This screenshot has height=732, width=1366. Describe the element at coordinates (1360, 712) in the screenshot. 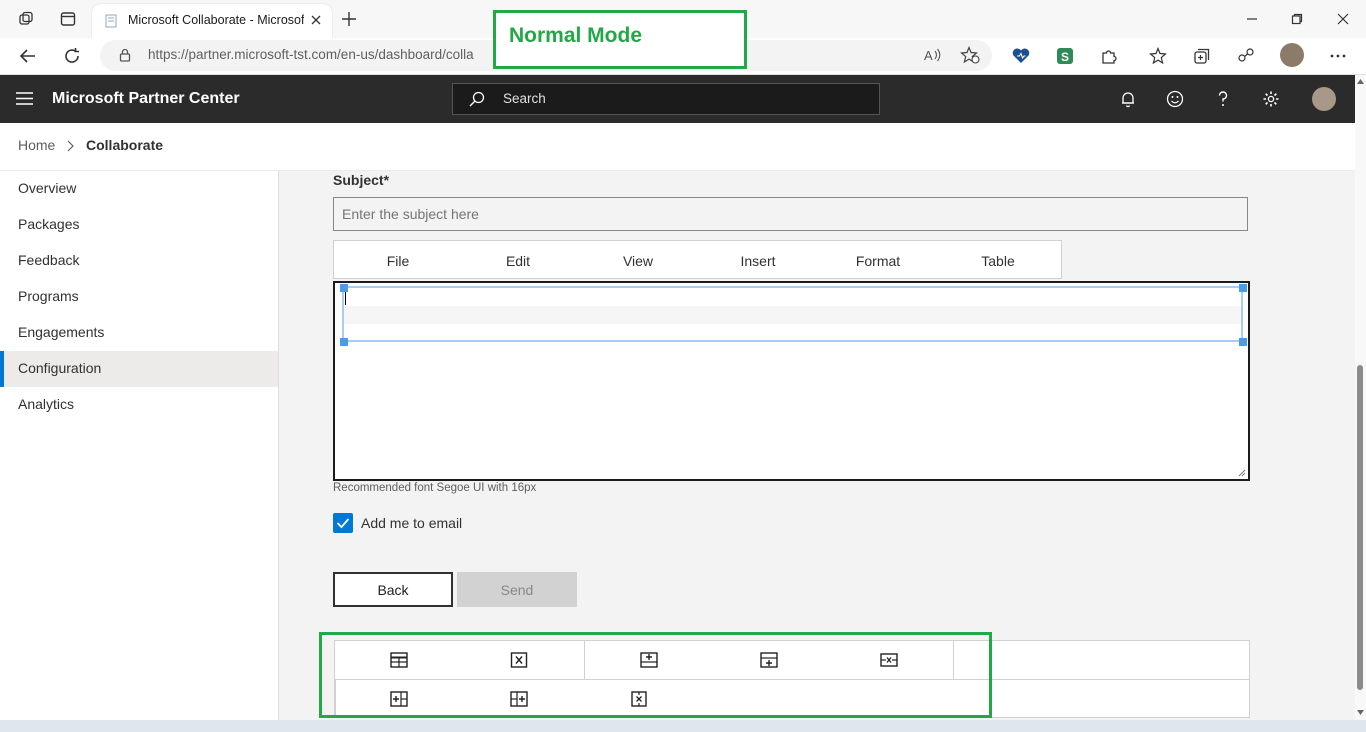

I see `scroll-down-icon` at that location.